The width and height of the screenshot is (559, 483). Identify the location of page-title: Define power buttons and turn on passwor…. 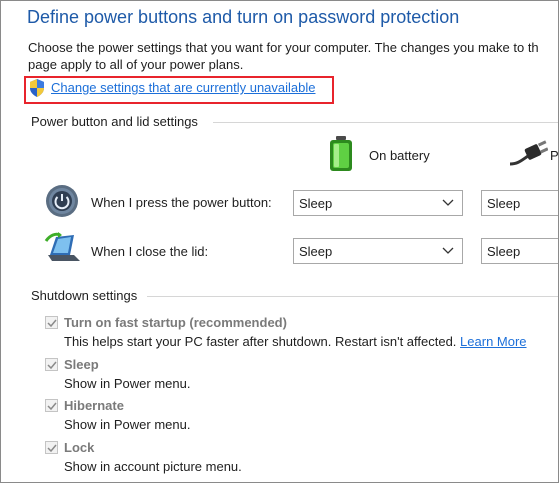
(243, 17).